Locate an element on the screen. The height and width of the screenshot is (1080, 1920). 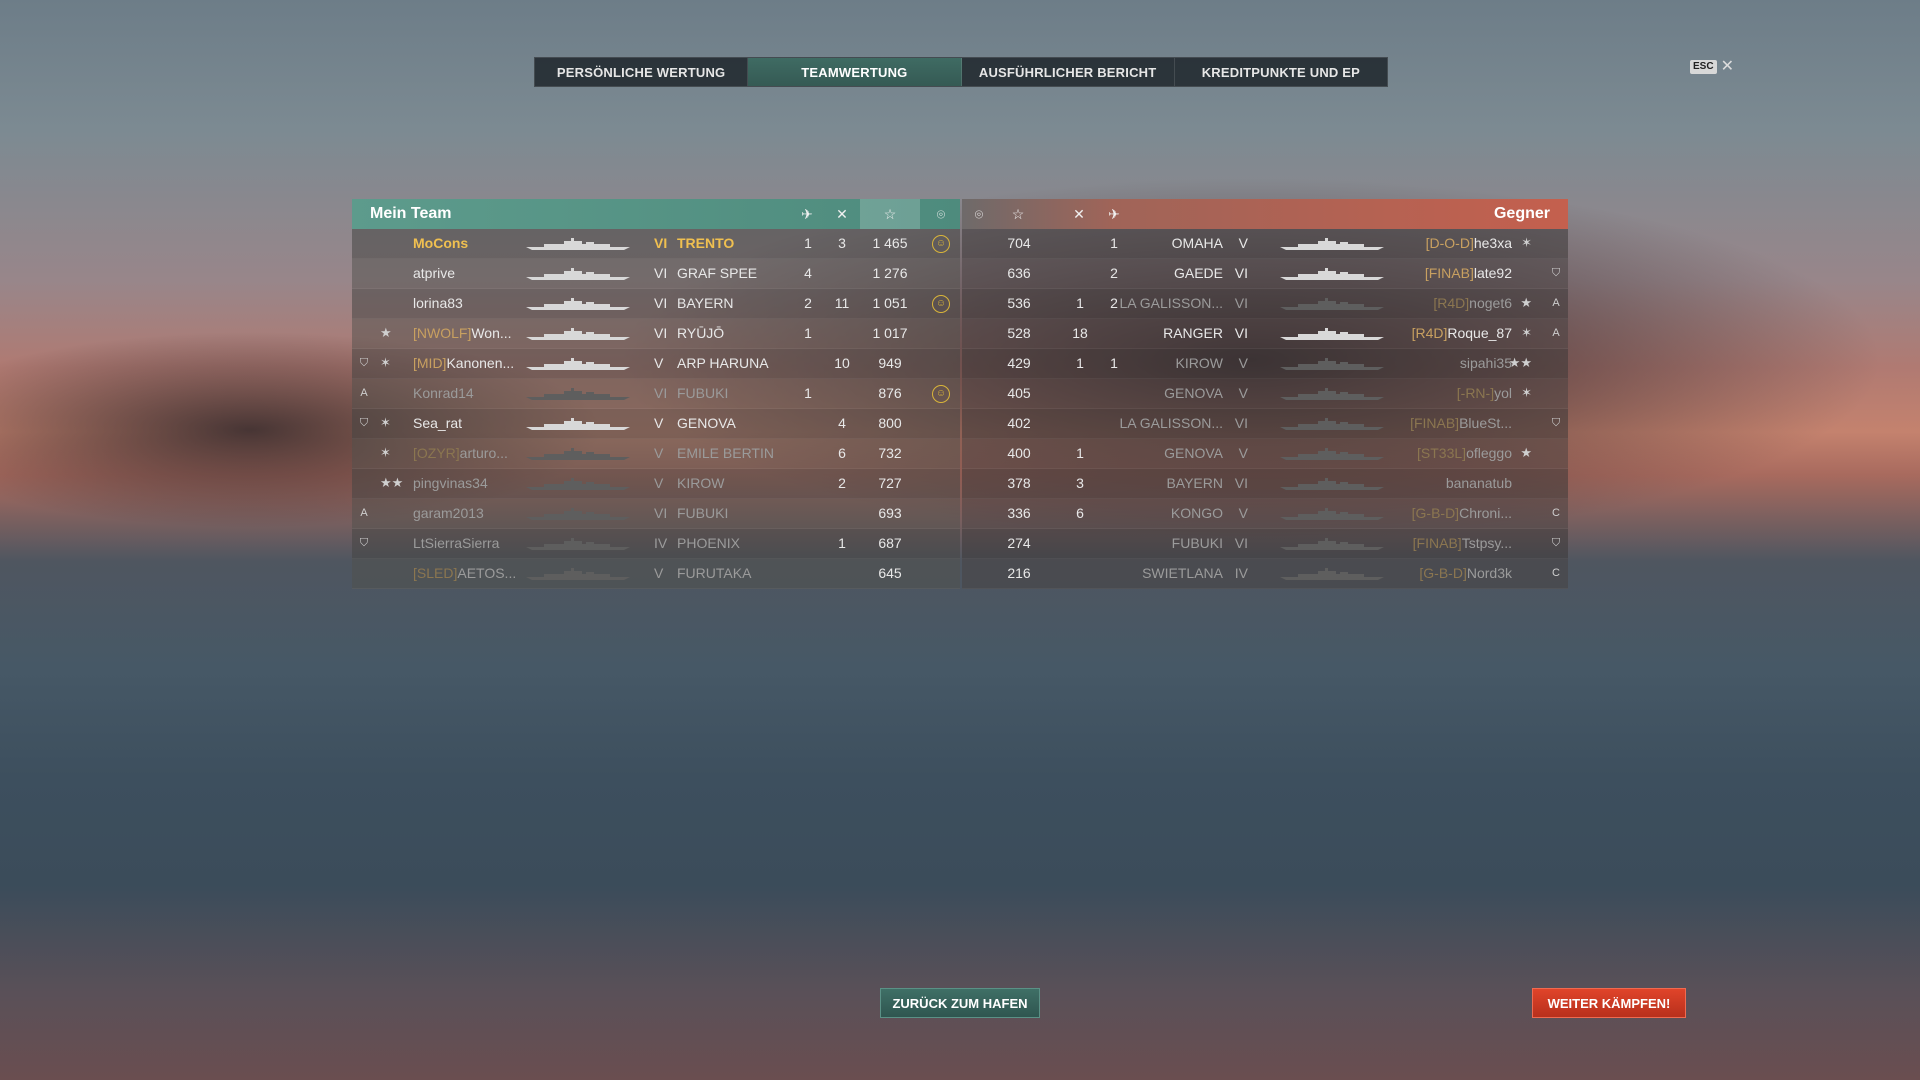
ship-name: RANGER is located at coordinates (1193, 333).